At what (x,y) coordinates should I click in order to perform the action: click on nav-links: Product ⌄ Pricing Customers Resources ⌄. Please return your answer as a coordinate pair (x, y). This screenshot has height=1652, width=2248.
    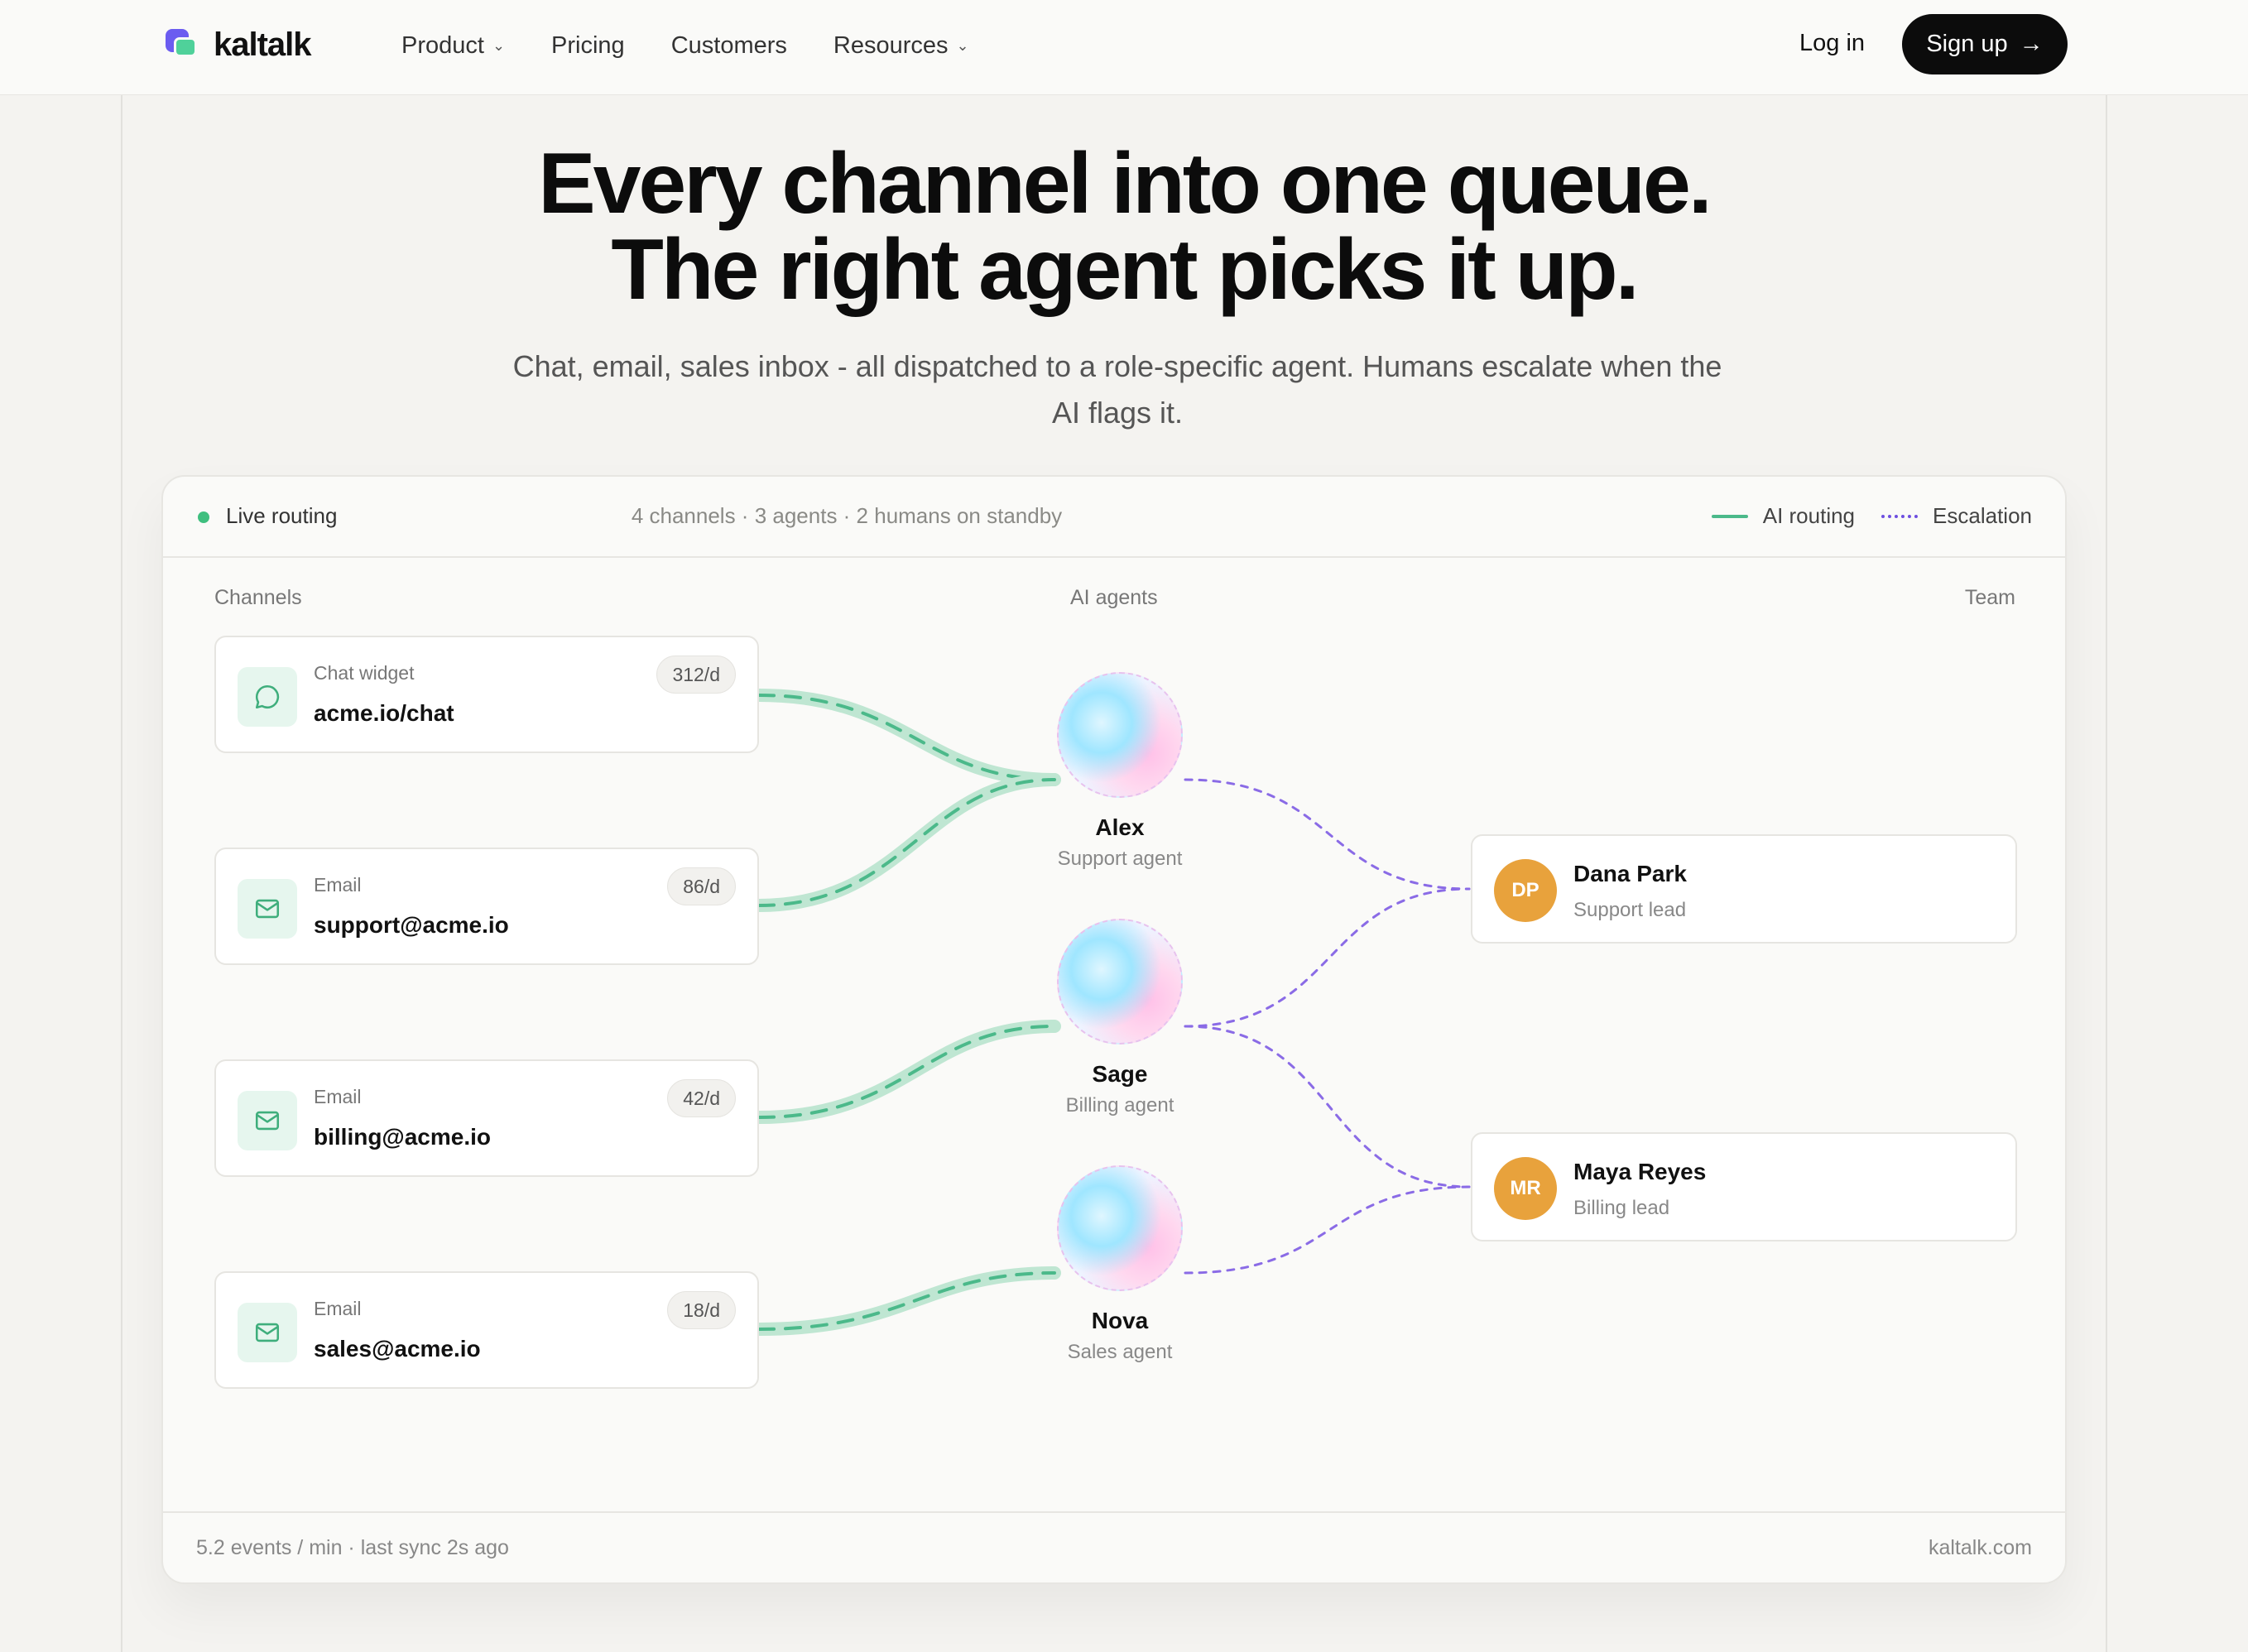
    Looking at the image, I should click on (685, 45).